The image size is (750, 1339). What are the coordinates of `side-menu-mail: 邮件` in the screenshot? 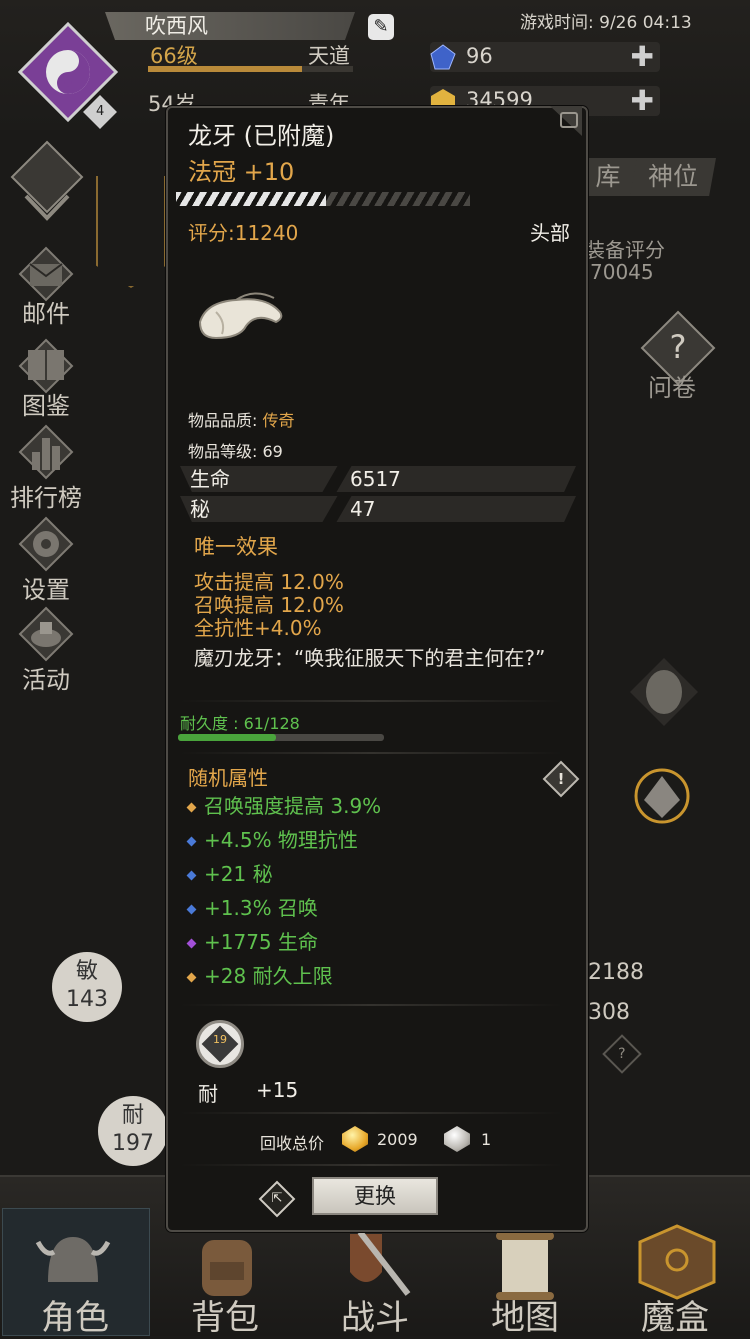 It's located at (46, 287).